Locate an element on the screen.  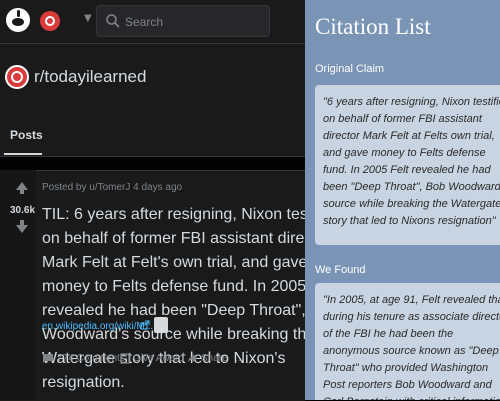
post-meta: Posted by u/TomerJ 4 days ago is located at coordinates (112, 187).